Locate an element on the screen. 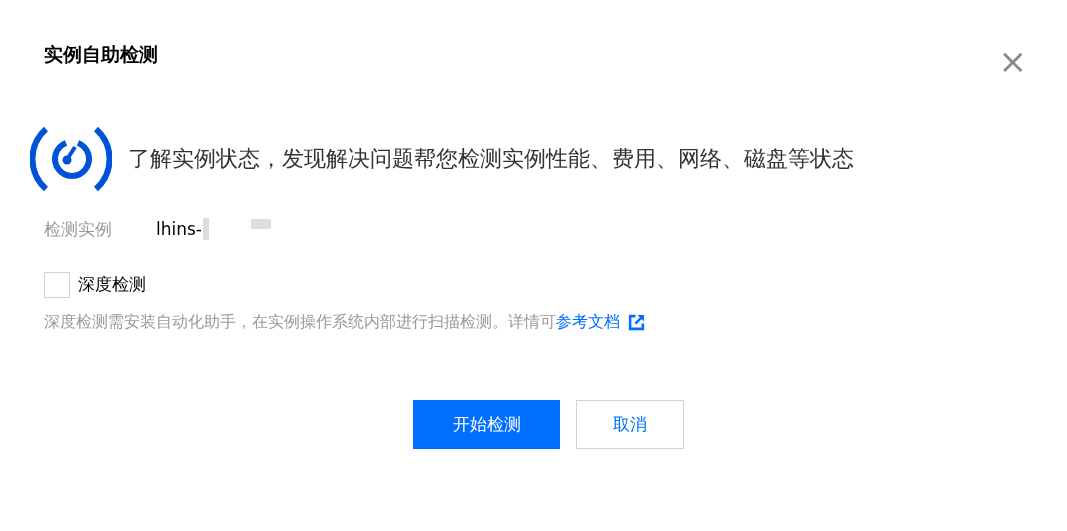  cancel-button: 取消 is located at coordinates (630, 424).